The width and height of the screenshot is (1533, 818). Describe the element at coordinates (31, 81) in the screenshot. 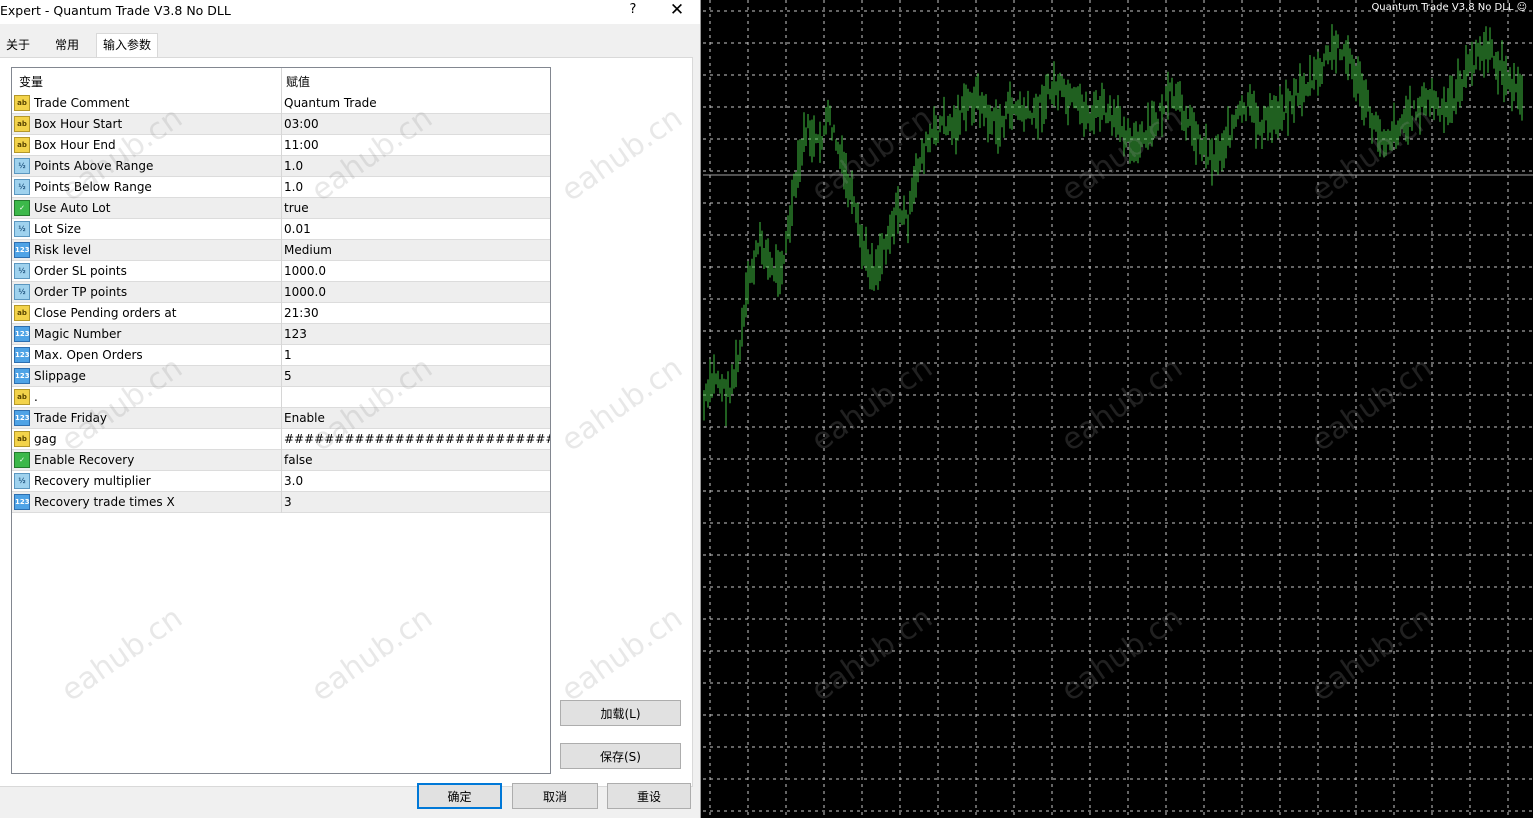

I see `column-header-variable: 变量` at that location.